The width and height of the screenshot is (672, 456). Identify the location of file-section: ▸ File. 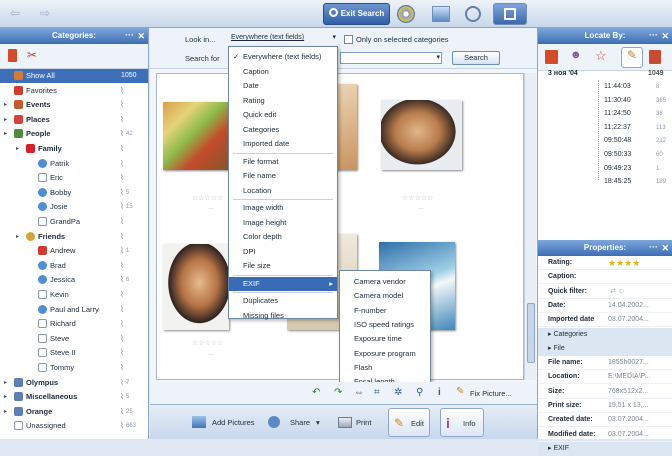
(605, 348).